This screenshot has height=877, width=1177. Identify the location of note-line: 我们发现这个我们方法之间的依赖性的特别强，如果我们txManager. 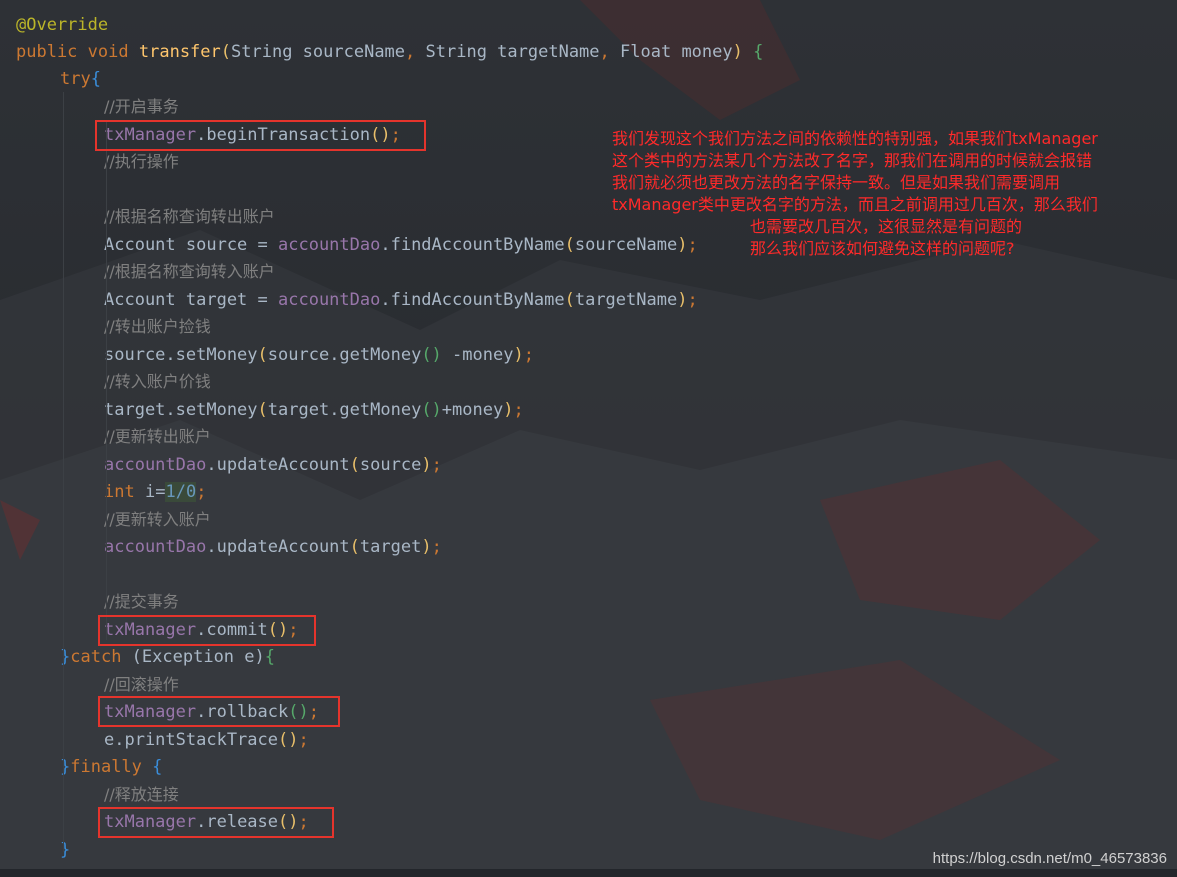
(855, 138).